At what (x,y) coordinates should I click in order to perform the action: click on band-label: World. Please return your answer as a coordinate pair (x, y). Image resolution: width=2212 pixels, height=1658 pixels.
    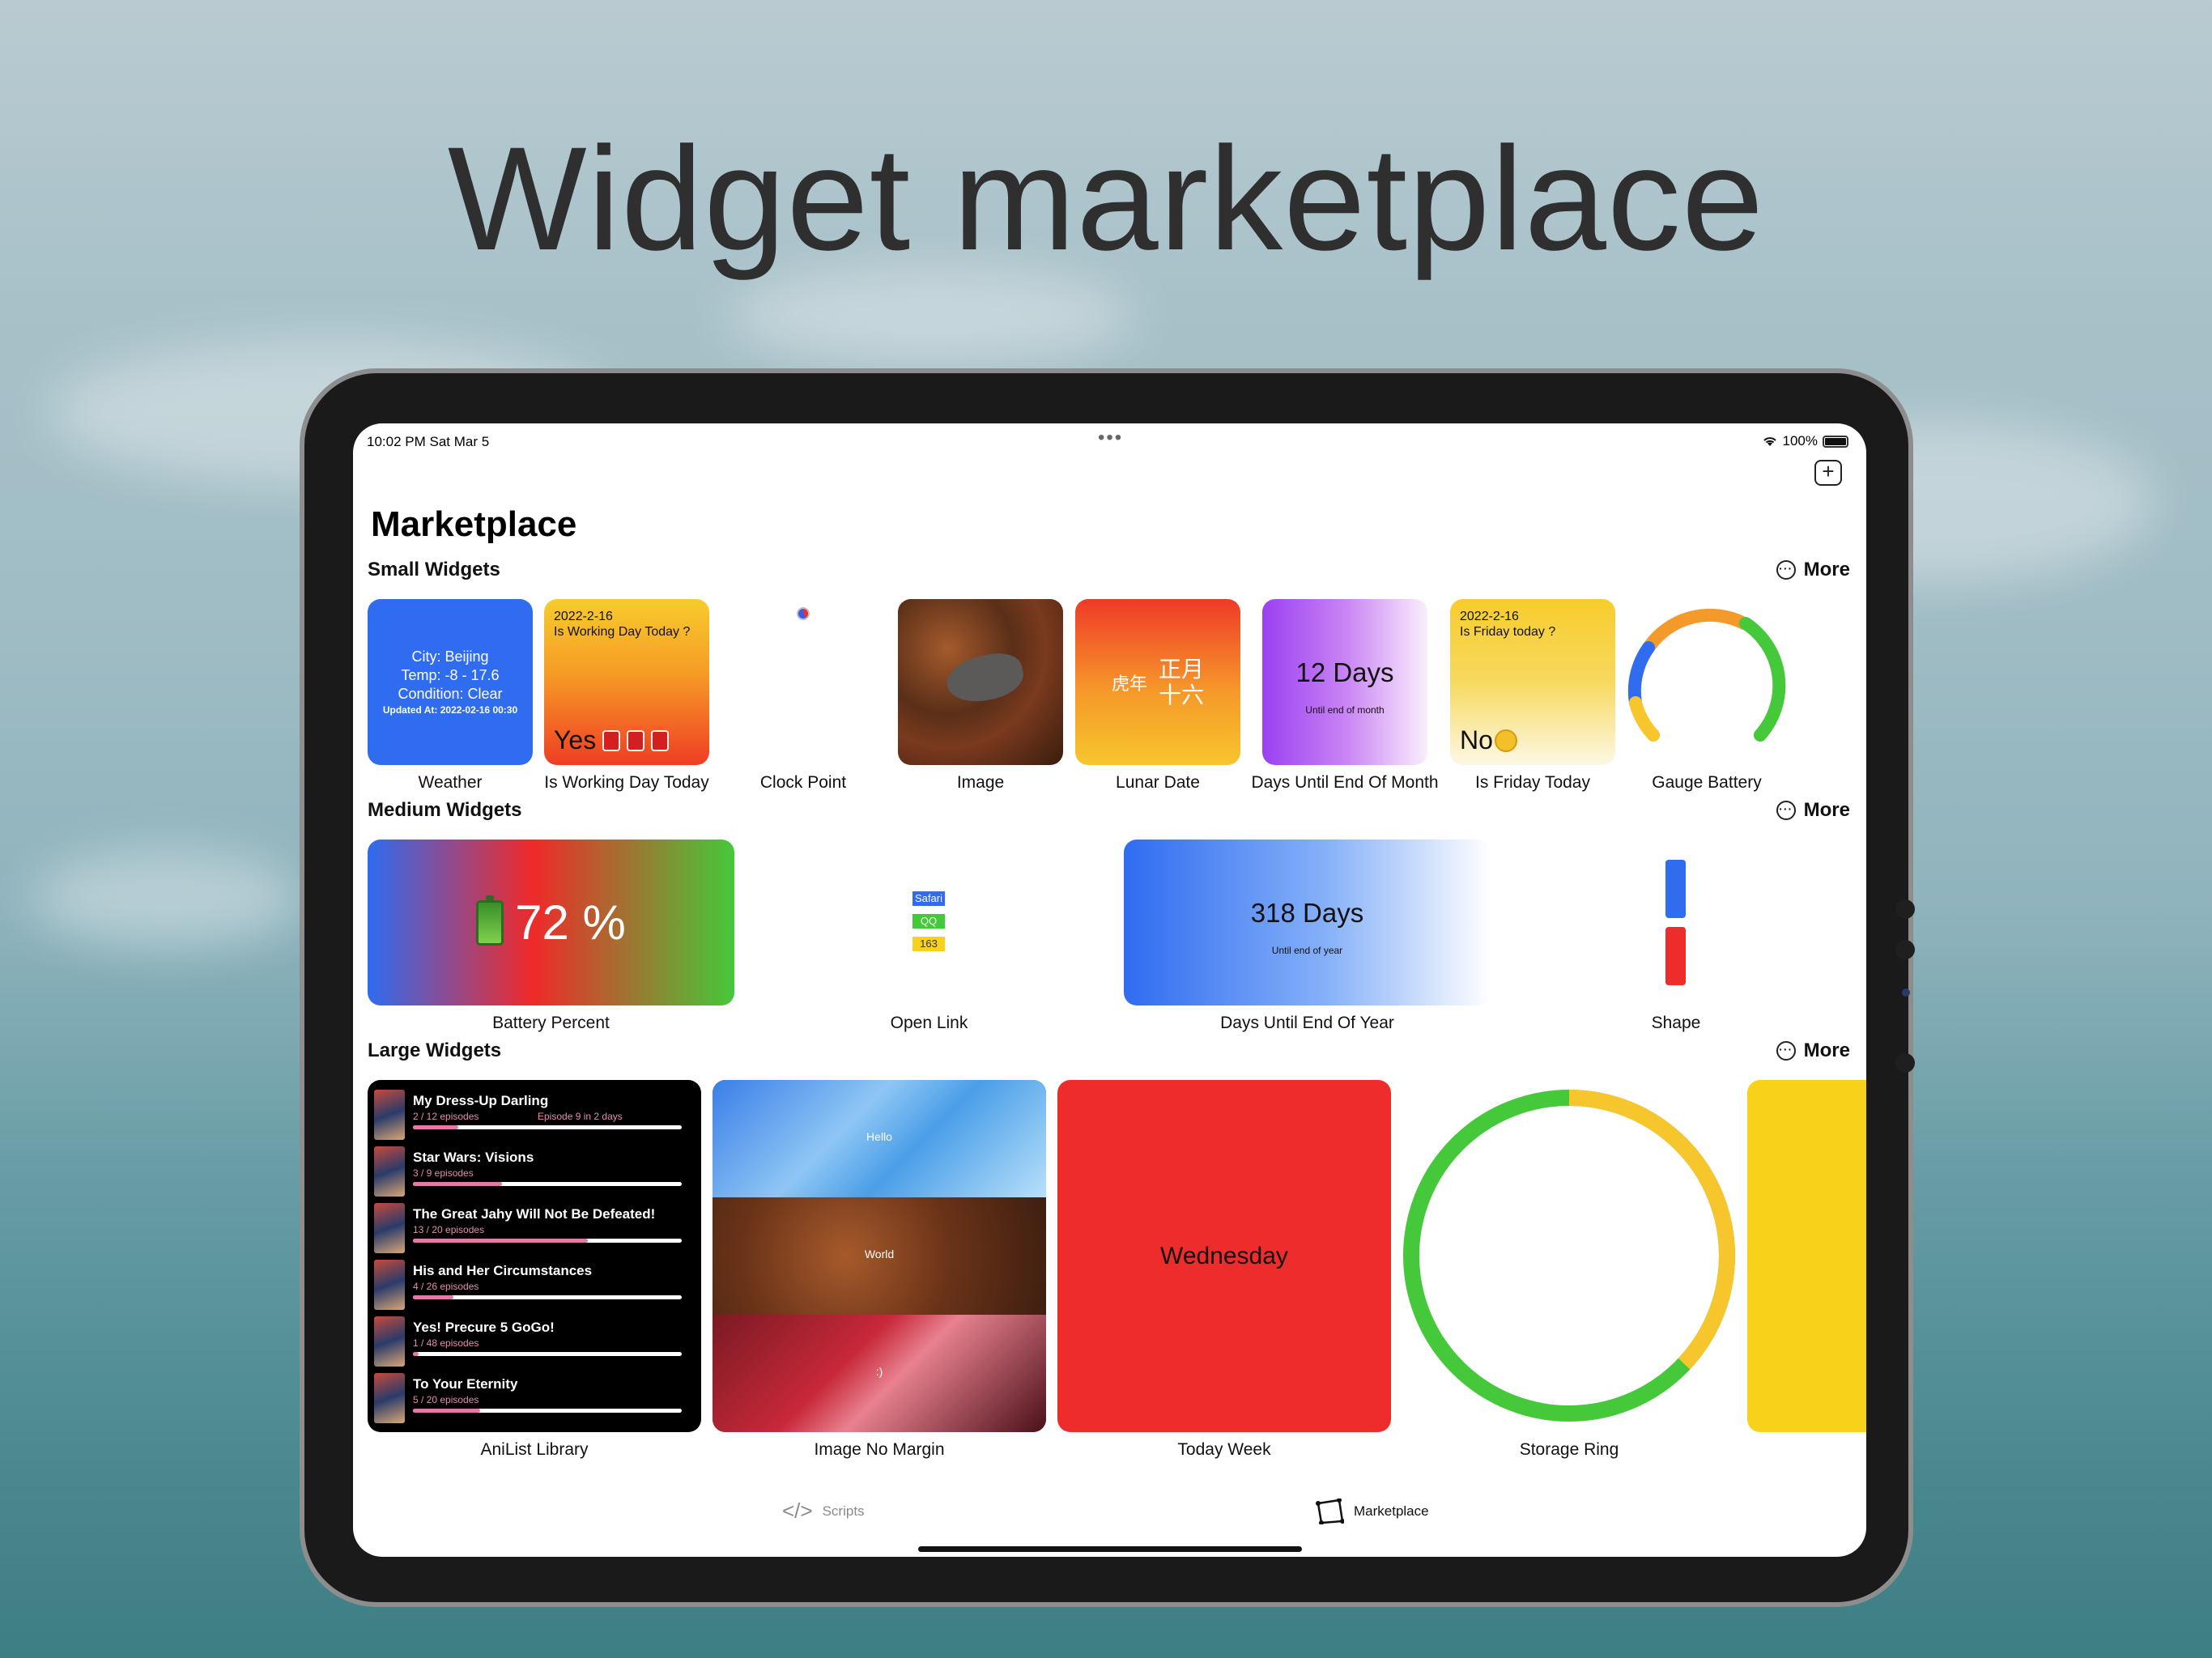
    Looking at the image, I should click on (879, 1254).